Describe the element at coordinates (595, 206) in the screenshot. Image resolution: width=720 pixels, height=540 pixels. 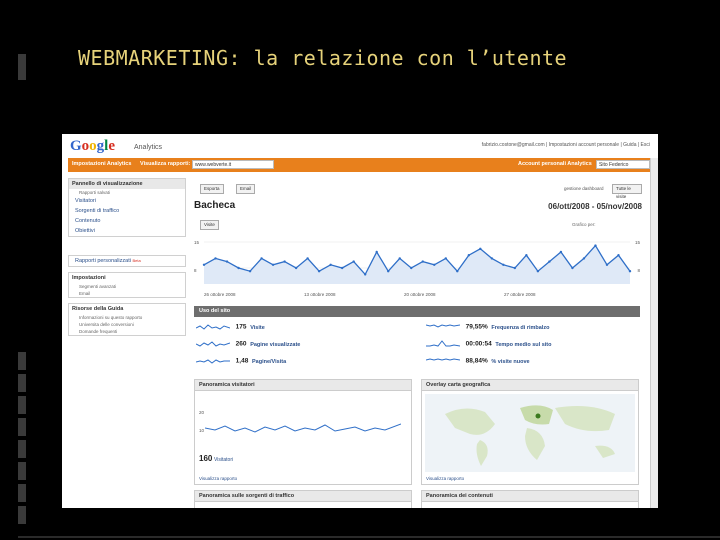
I see `date-range-picker: 06/ott/2008 - 05/nov/2008` at that location.